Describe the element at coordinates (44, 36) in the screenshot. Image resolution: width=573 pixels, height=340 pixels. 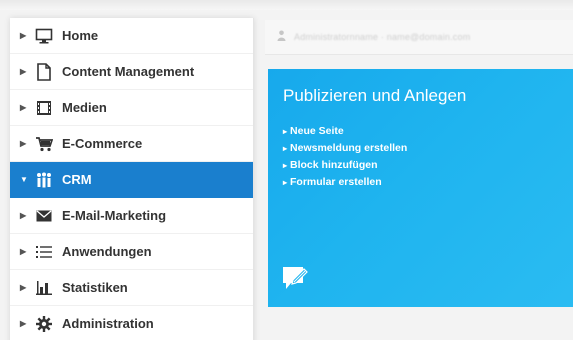
I see `monitor-icon` at that location.